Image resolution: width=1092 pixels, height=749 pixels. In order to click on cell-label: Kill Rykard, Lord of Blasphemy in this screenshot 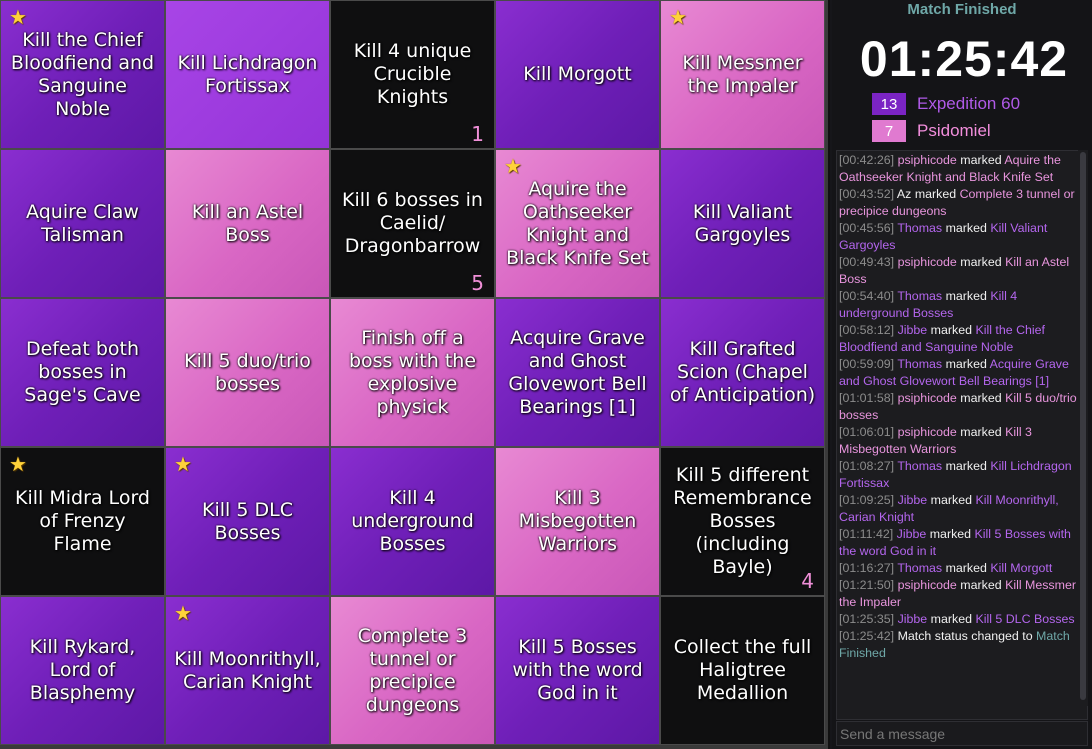, I will do `click(82, 670)`.